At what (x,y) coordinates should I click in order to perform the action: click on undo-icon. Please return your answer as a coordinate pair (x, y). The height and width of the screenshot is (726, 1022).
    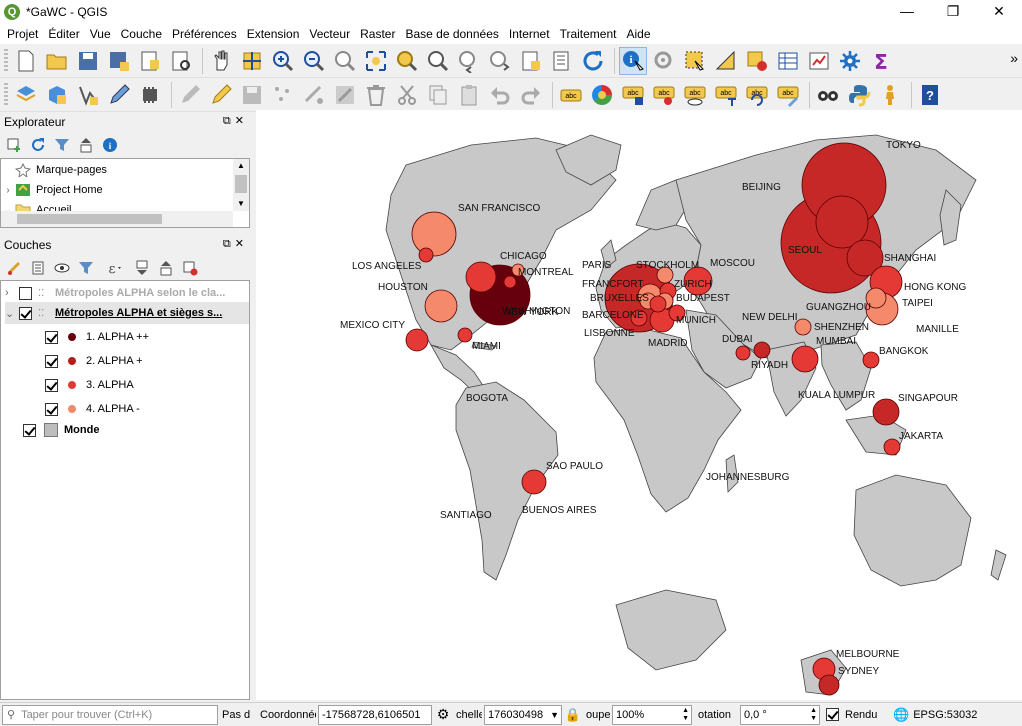
    Looking at the image, I should click on (500, 95).